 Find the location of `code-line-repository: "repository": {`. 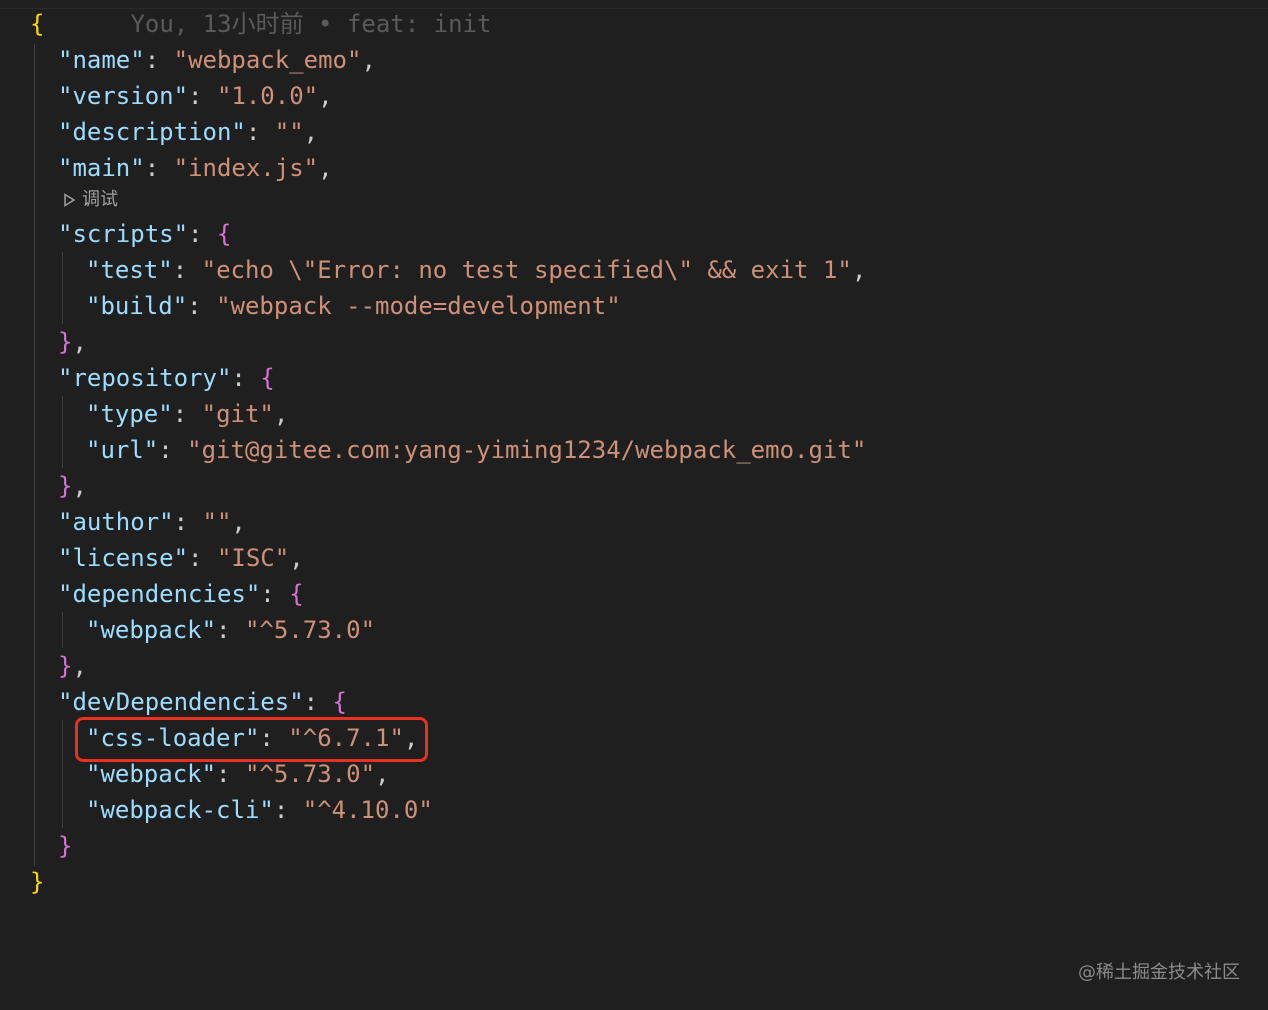

code-line-repository: "repository": { is located at coordinates (166, 378).